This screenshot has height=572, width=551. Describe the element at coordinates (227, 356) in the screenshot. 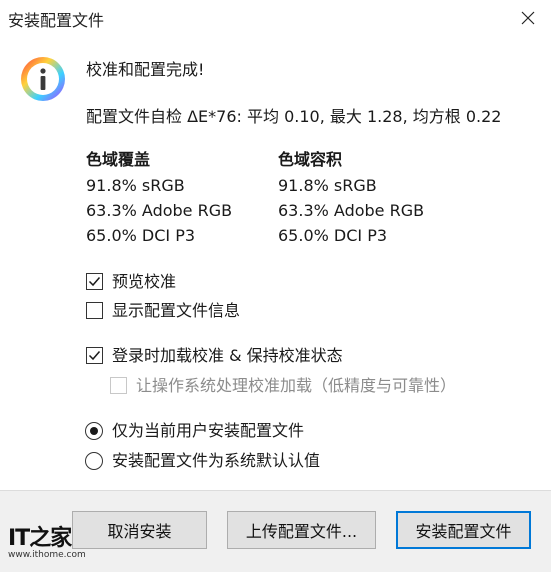

I see `load-on-login-label: 登录时加载校准 & 保持校准状态` at that location.